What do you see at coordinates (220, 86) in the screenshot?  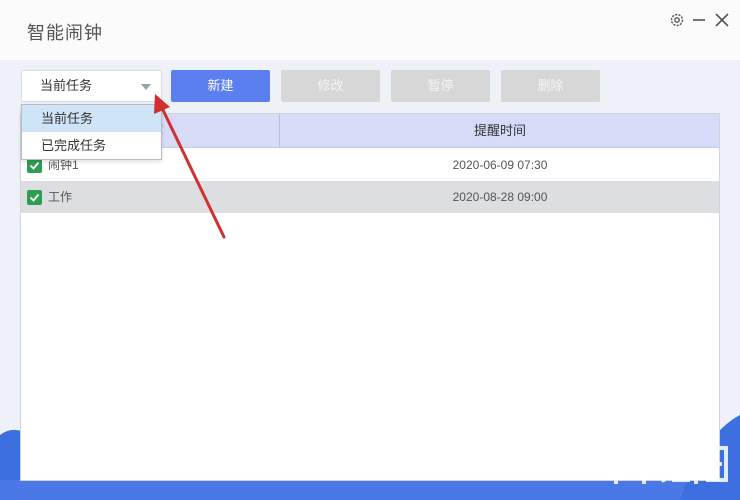 I see `new-button: 新建` at bounding box center [220, 86].